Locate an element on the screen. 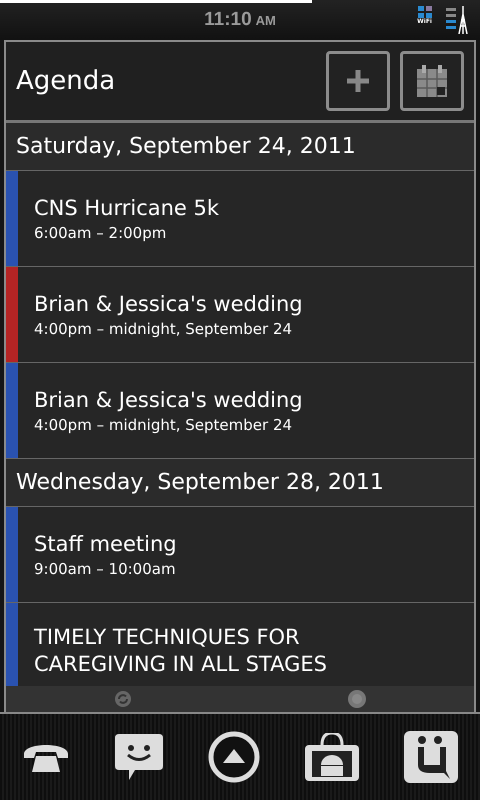 The height and width of the screenshot is (800, 480). calendar-button is located at coordinates (432, 81).